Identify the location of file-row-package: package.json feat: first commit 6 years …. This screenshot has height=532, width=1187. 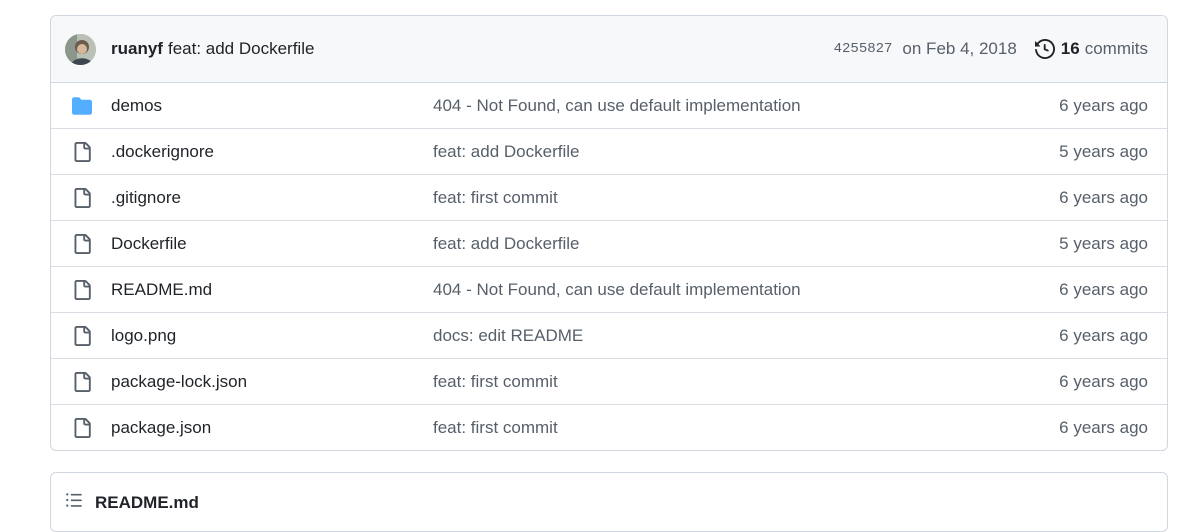
(609, 427).